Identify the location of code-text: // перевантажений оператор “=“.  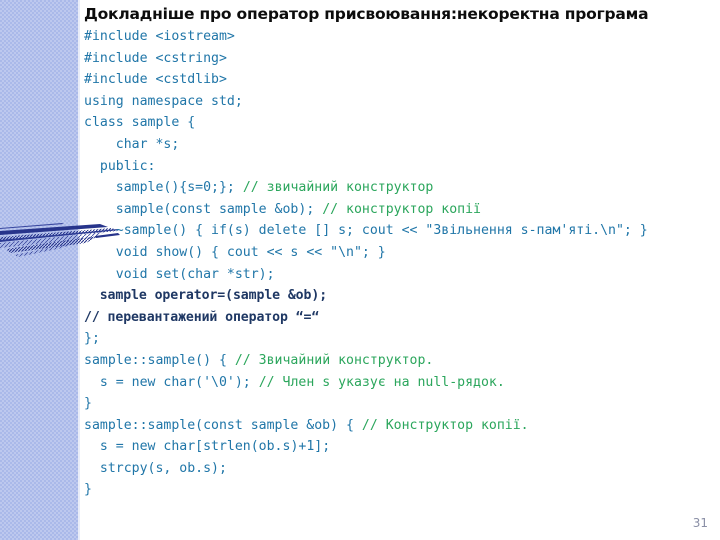
(202, 317).